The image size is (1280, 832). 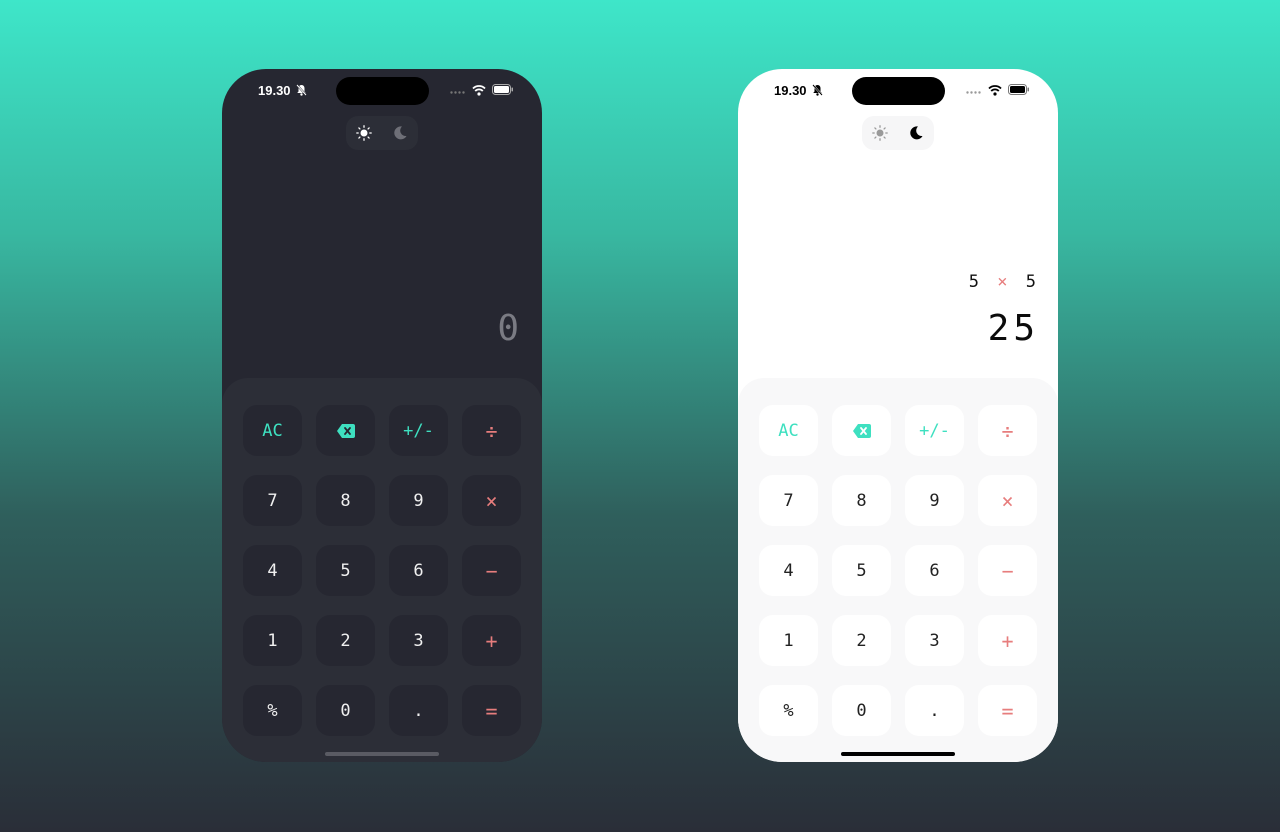 What do you see at coordinates (1032, 282) in the screenshot?
I see `expression-right-operand: 5` at bounding box center [1032, 282].